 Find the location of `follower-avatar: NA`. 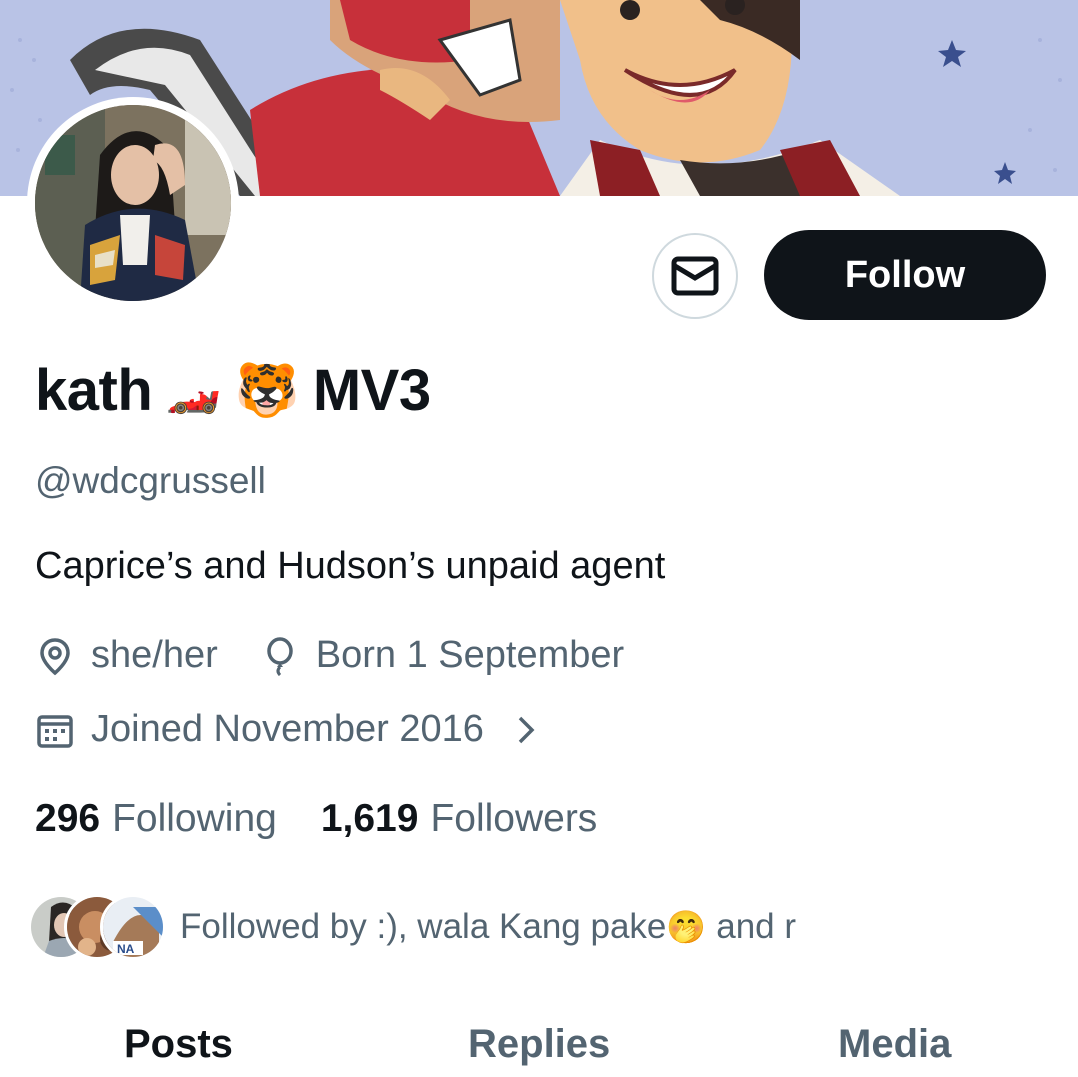

follower-avatar: NA is located at coordinates (133, 927).